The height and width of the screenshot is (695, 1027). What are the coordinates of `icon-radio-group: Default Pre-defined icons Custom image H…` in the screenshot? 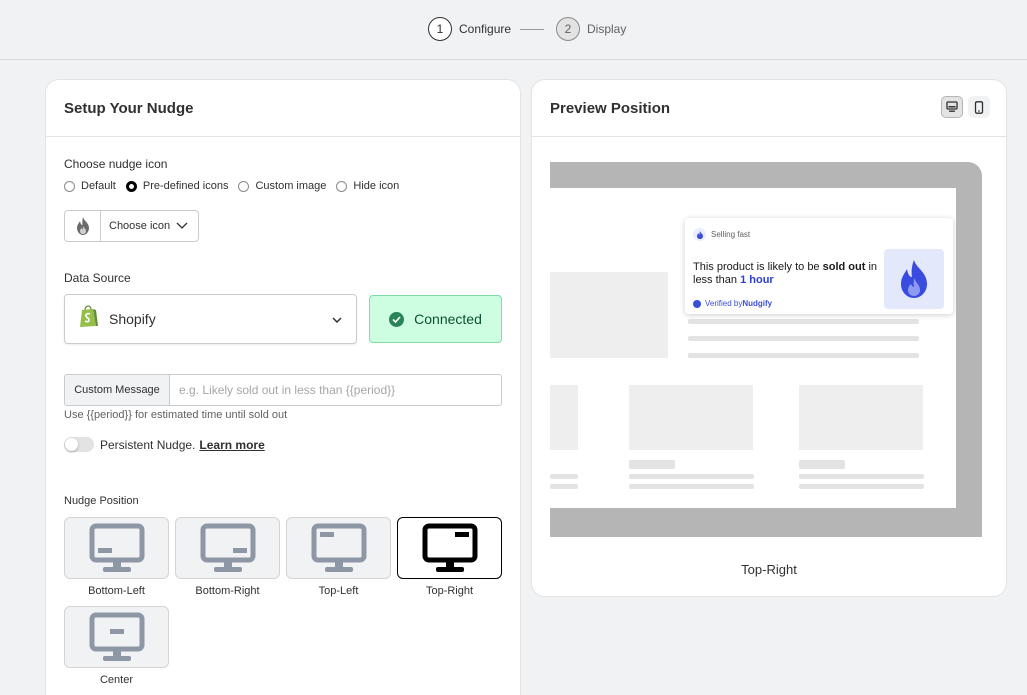 It's located at (236, 186).